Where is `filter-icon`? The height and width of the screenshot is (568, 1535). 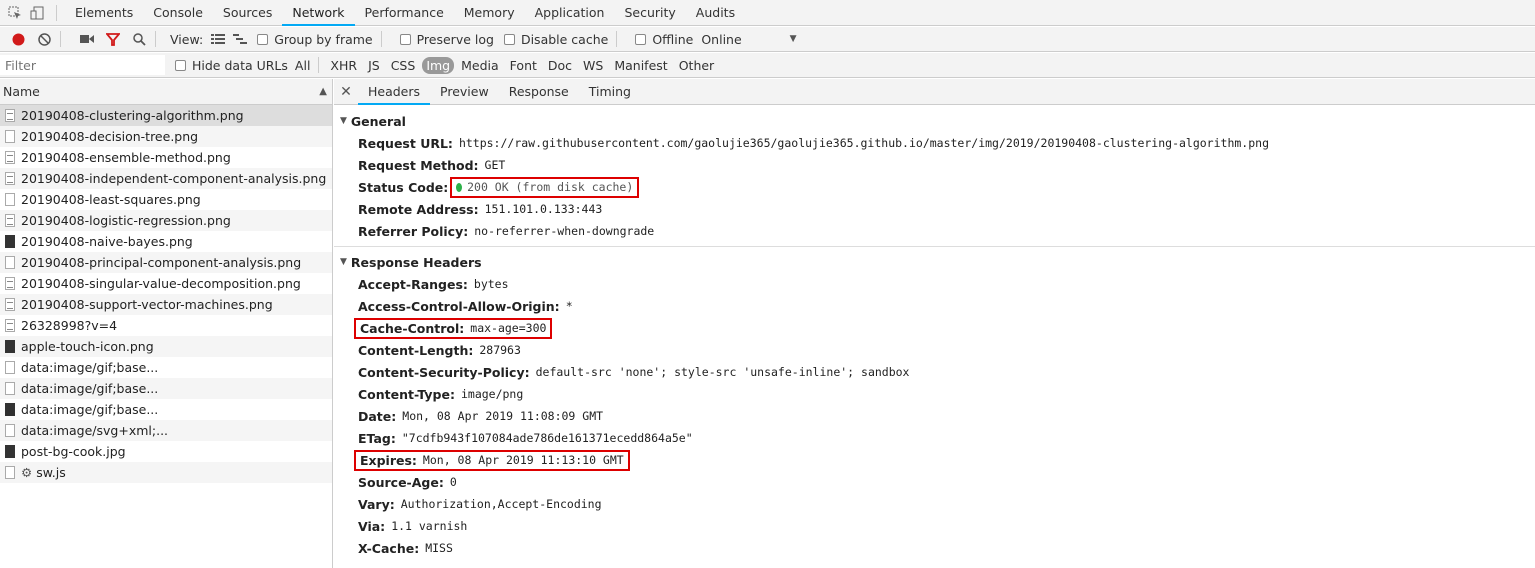 filter-icon is located at coordinates (113, 39).